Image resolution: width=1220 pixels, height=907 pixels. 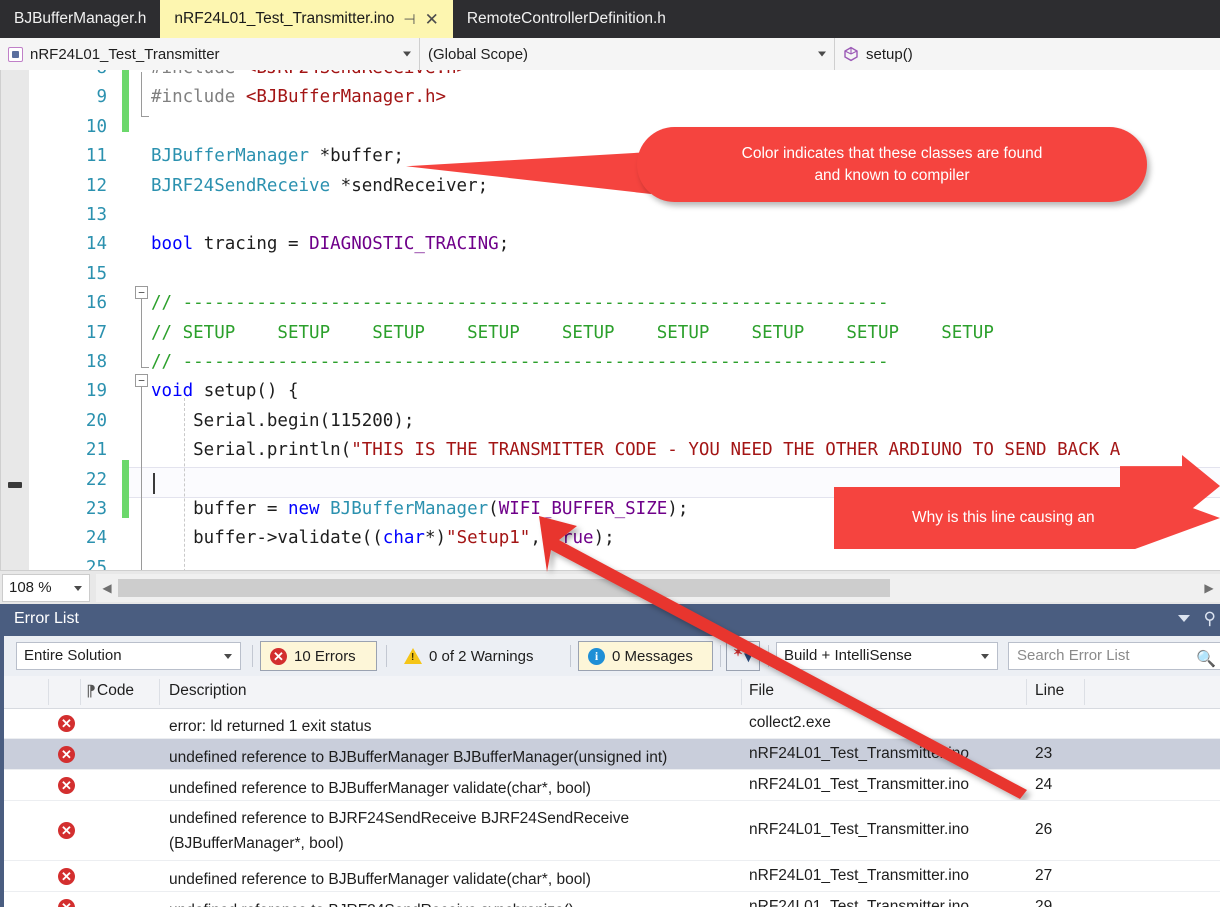 I want to click on errors-toggle-button: ✕ 10 Errors, so click(x=318, y=656).